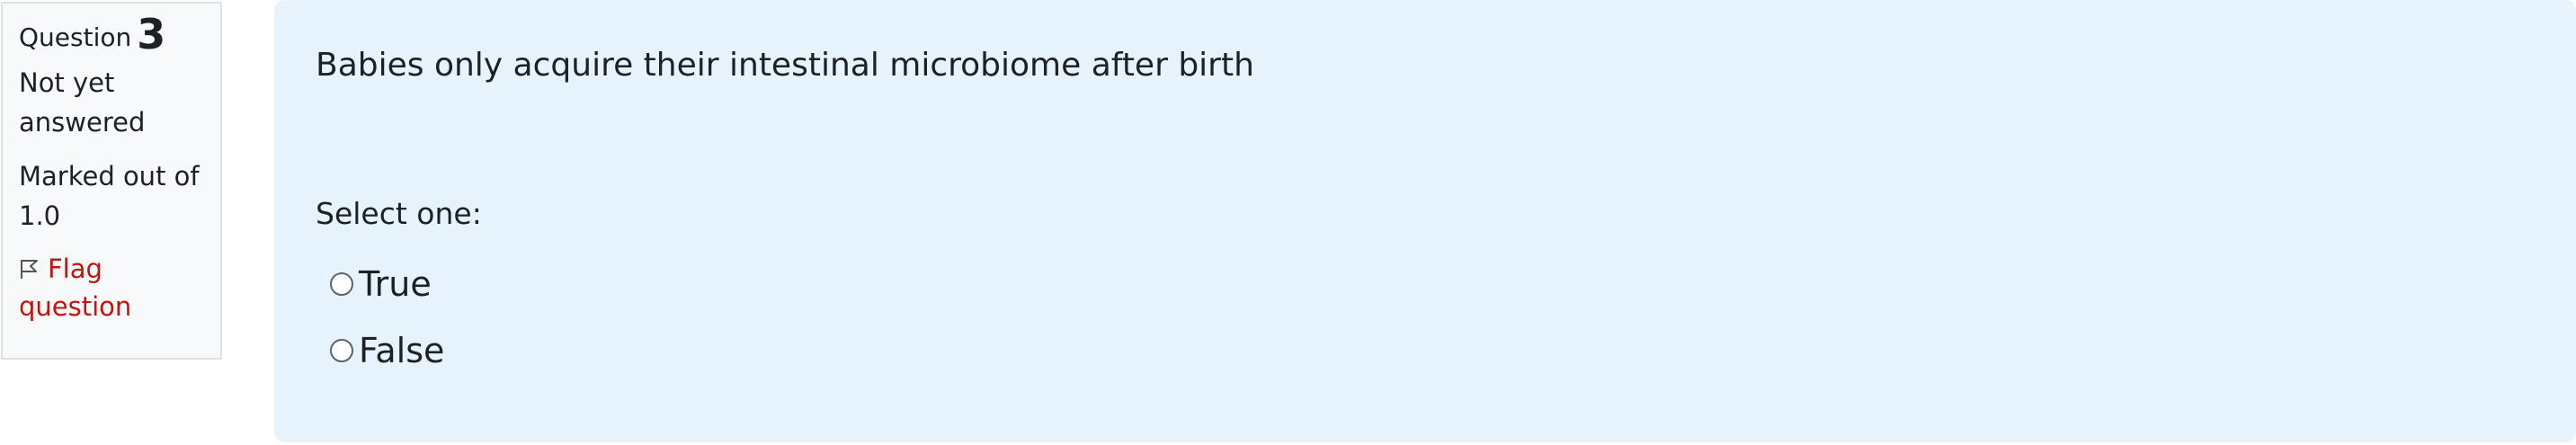 This screenshot has height=445, width=2576. What do you see at coordinates (399, 213) in the screenshot?
I see `answer-prompt: Select one:` at bounding box center [399, 213].